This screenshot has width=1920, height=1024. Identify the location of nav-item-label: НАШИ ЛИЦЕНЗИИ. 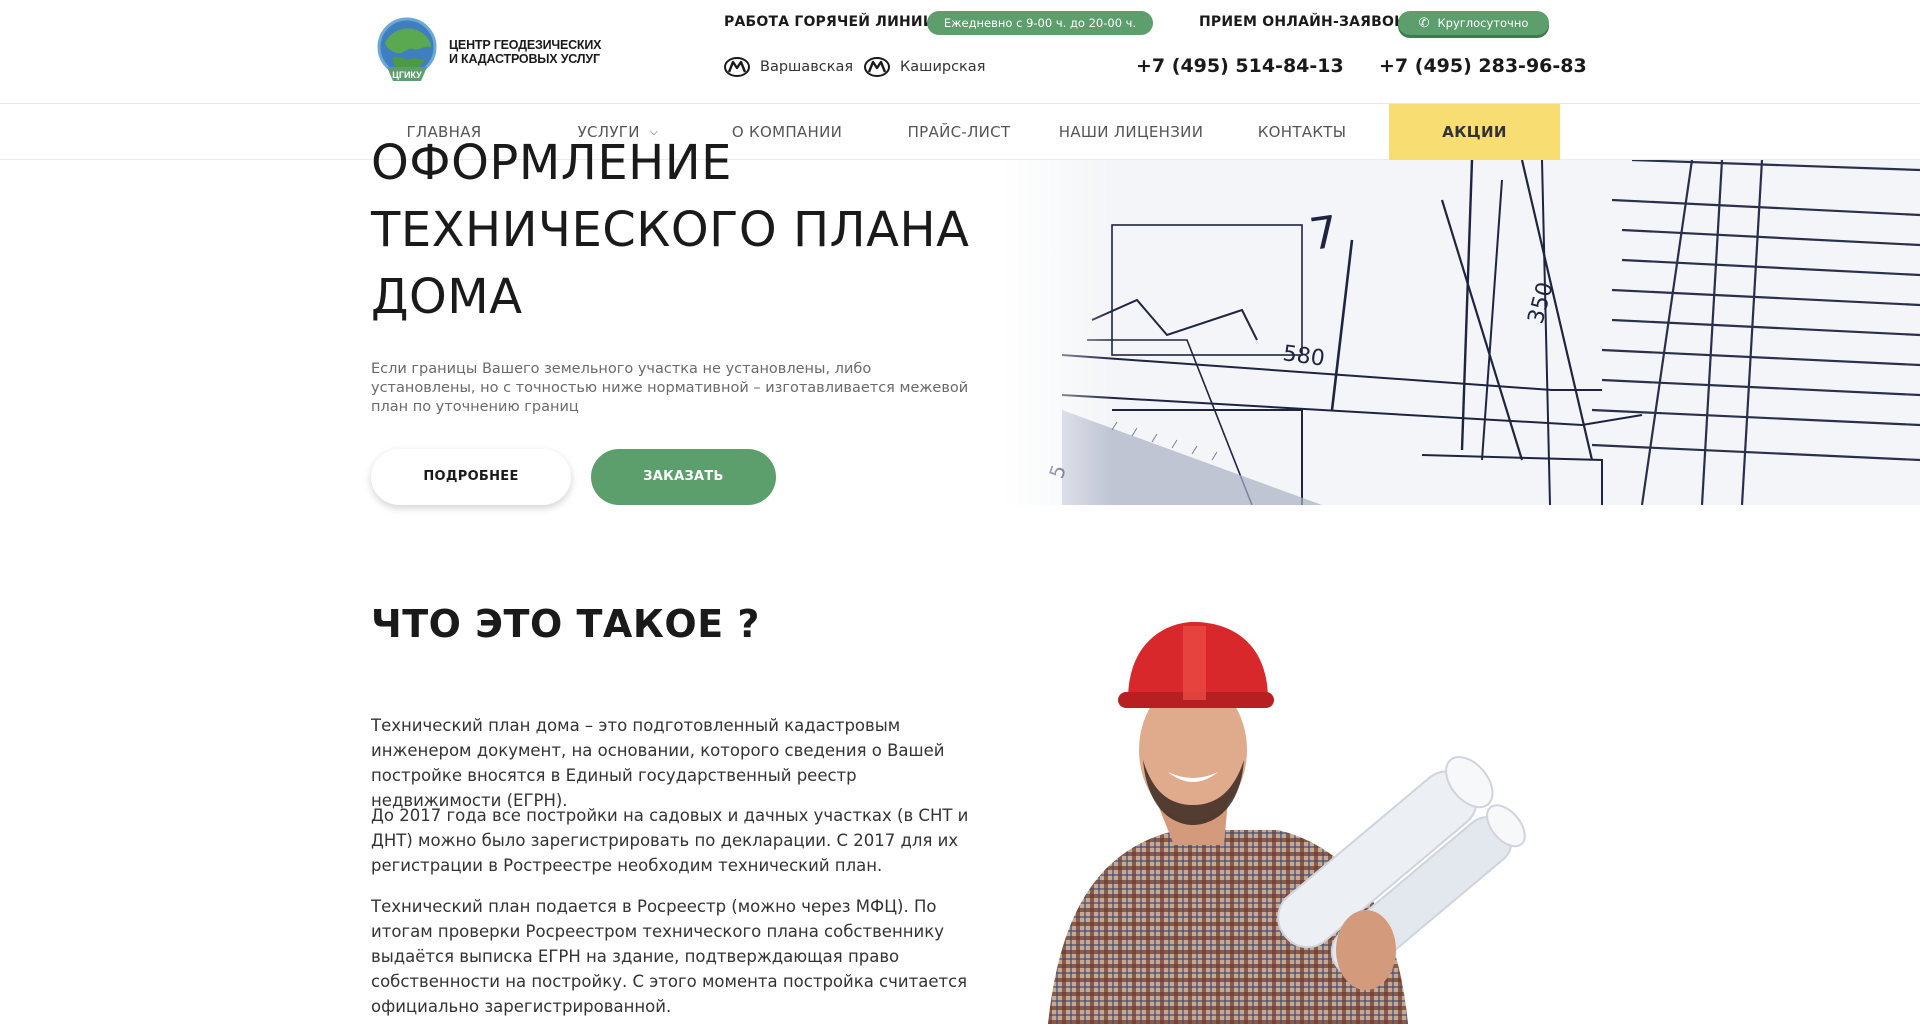
(1131, 132).